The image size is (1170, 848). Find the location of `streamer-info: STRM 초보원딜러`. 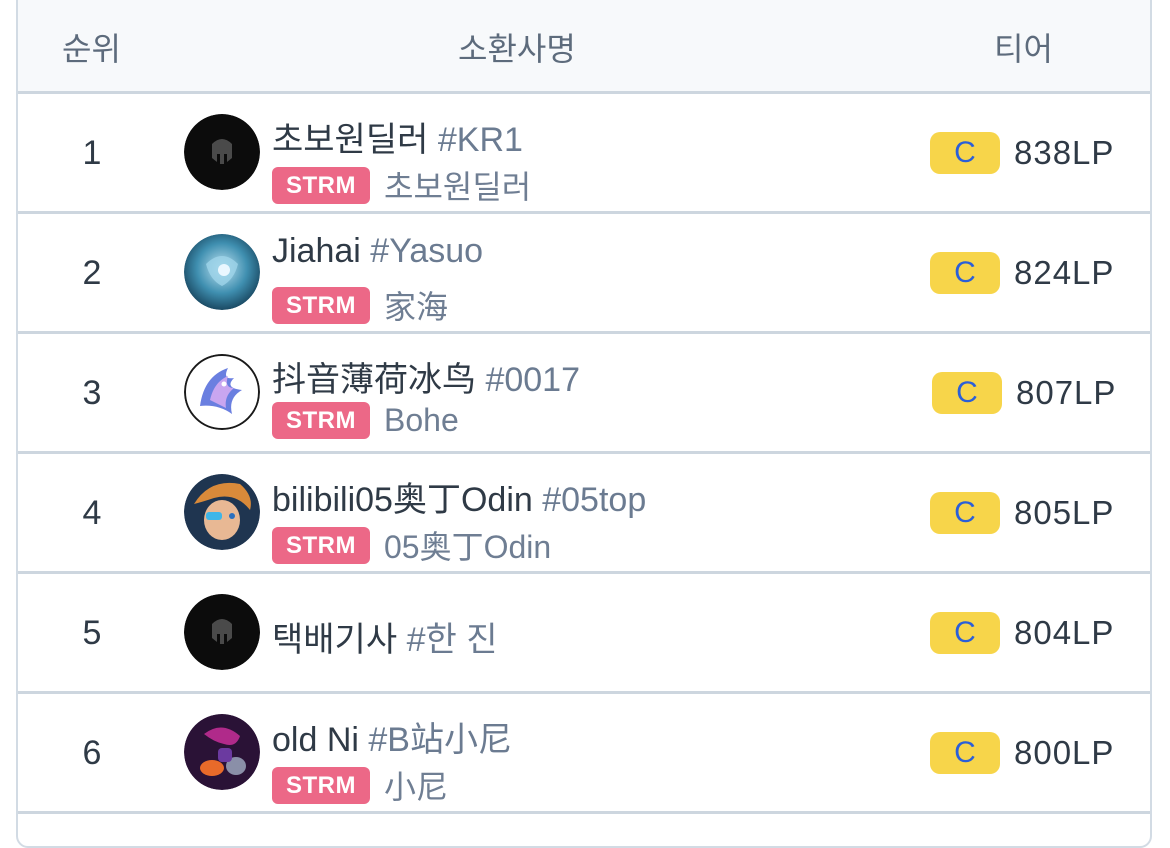

streamer-info: STRM 초보원딜러 is located at coordinates (401, 185).